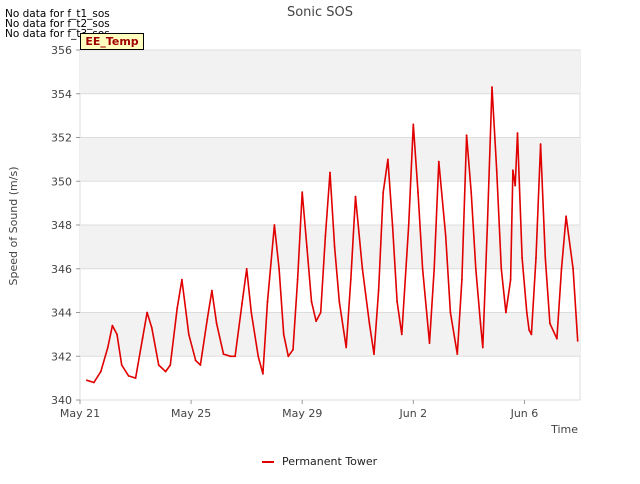 Image resolution: width=640 pixels, height=484 pixels. I want to click on y-tick-label: 344, so click(61, 313).